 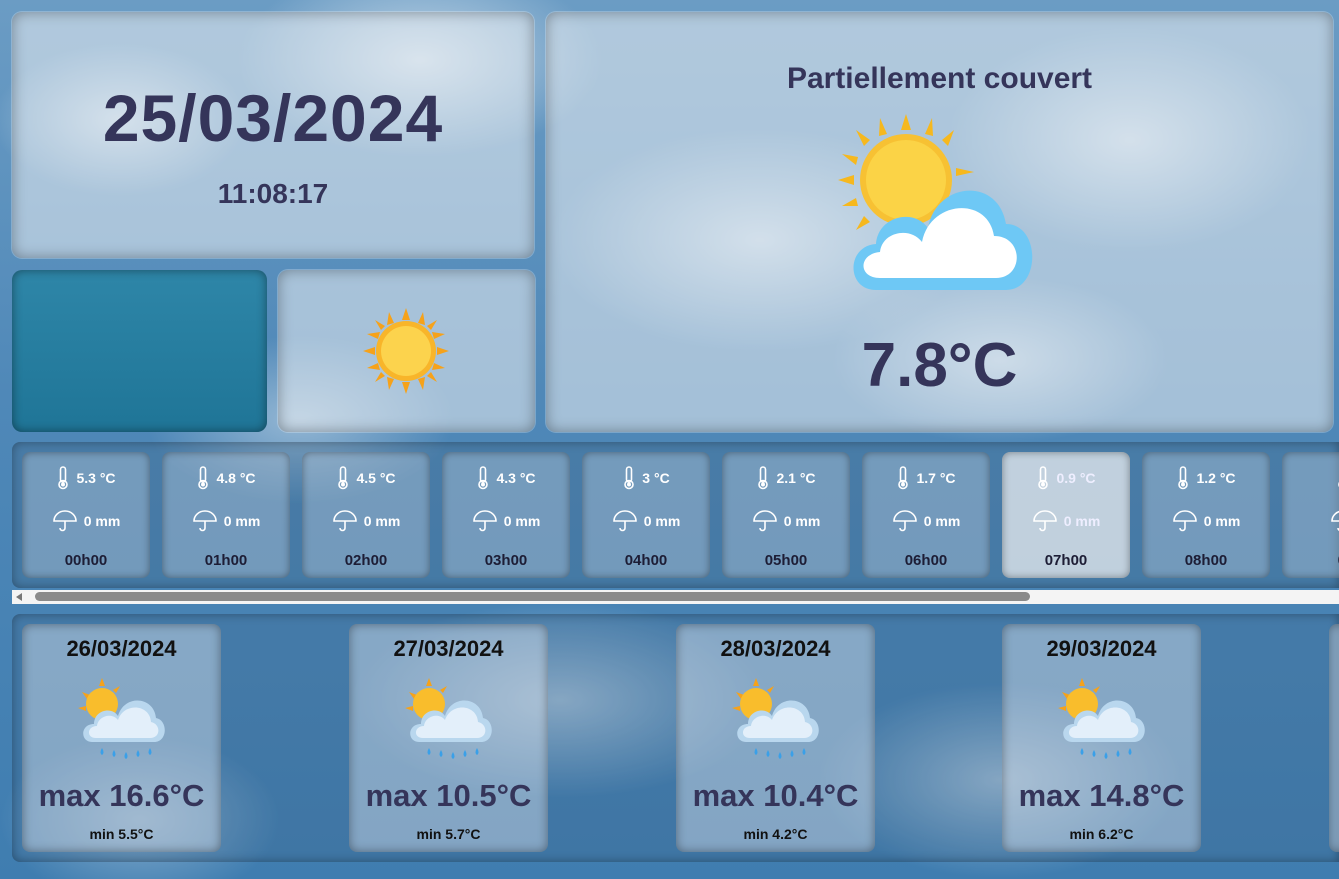 I want to click on hour-temperature: 4.5 °C, so click(x=376, y=478).